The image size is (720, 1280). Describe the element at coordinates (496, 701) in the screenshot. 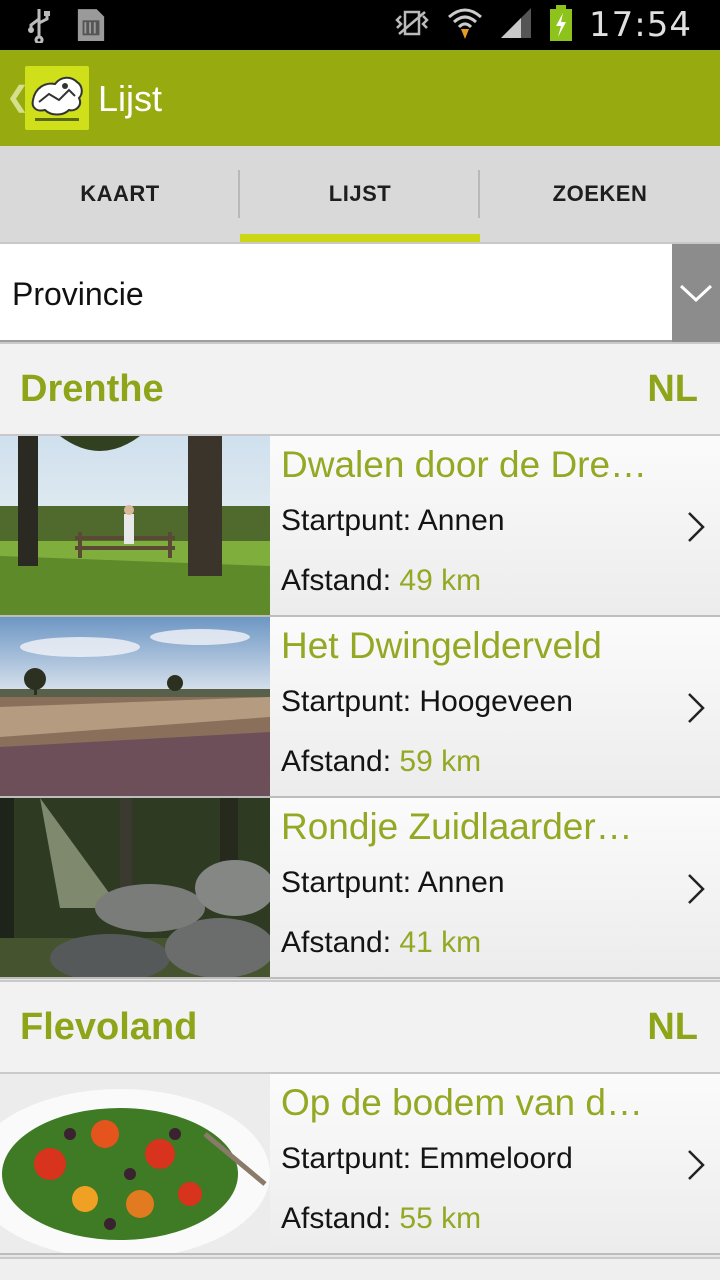

I see `start-value: Hoogeveen` at that location.